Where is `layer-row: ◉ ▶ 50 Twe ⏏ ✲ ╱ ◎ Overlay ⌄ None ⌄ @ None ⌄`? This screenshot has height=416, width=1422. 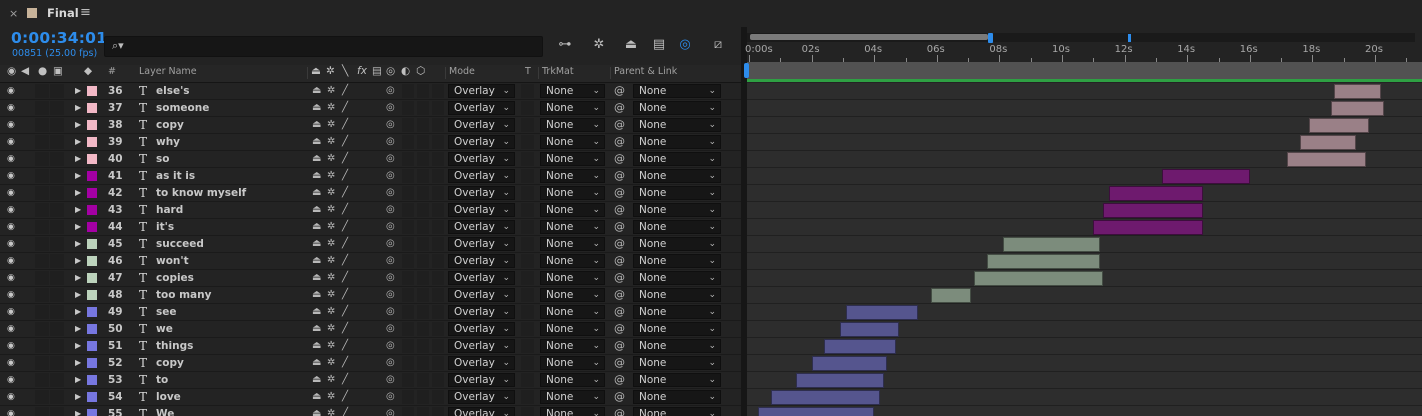
layer-row: ◉ ▶ 50 Twe ⏏ ✲ ╱ ◎ Overlay ⌄ None ⌄ @ None ⌄ is located at coordinates (370, 329).